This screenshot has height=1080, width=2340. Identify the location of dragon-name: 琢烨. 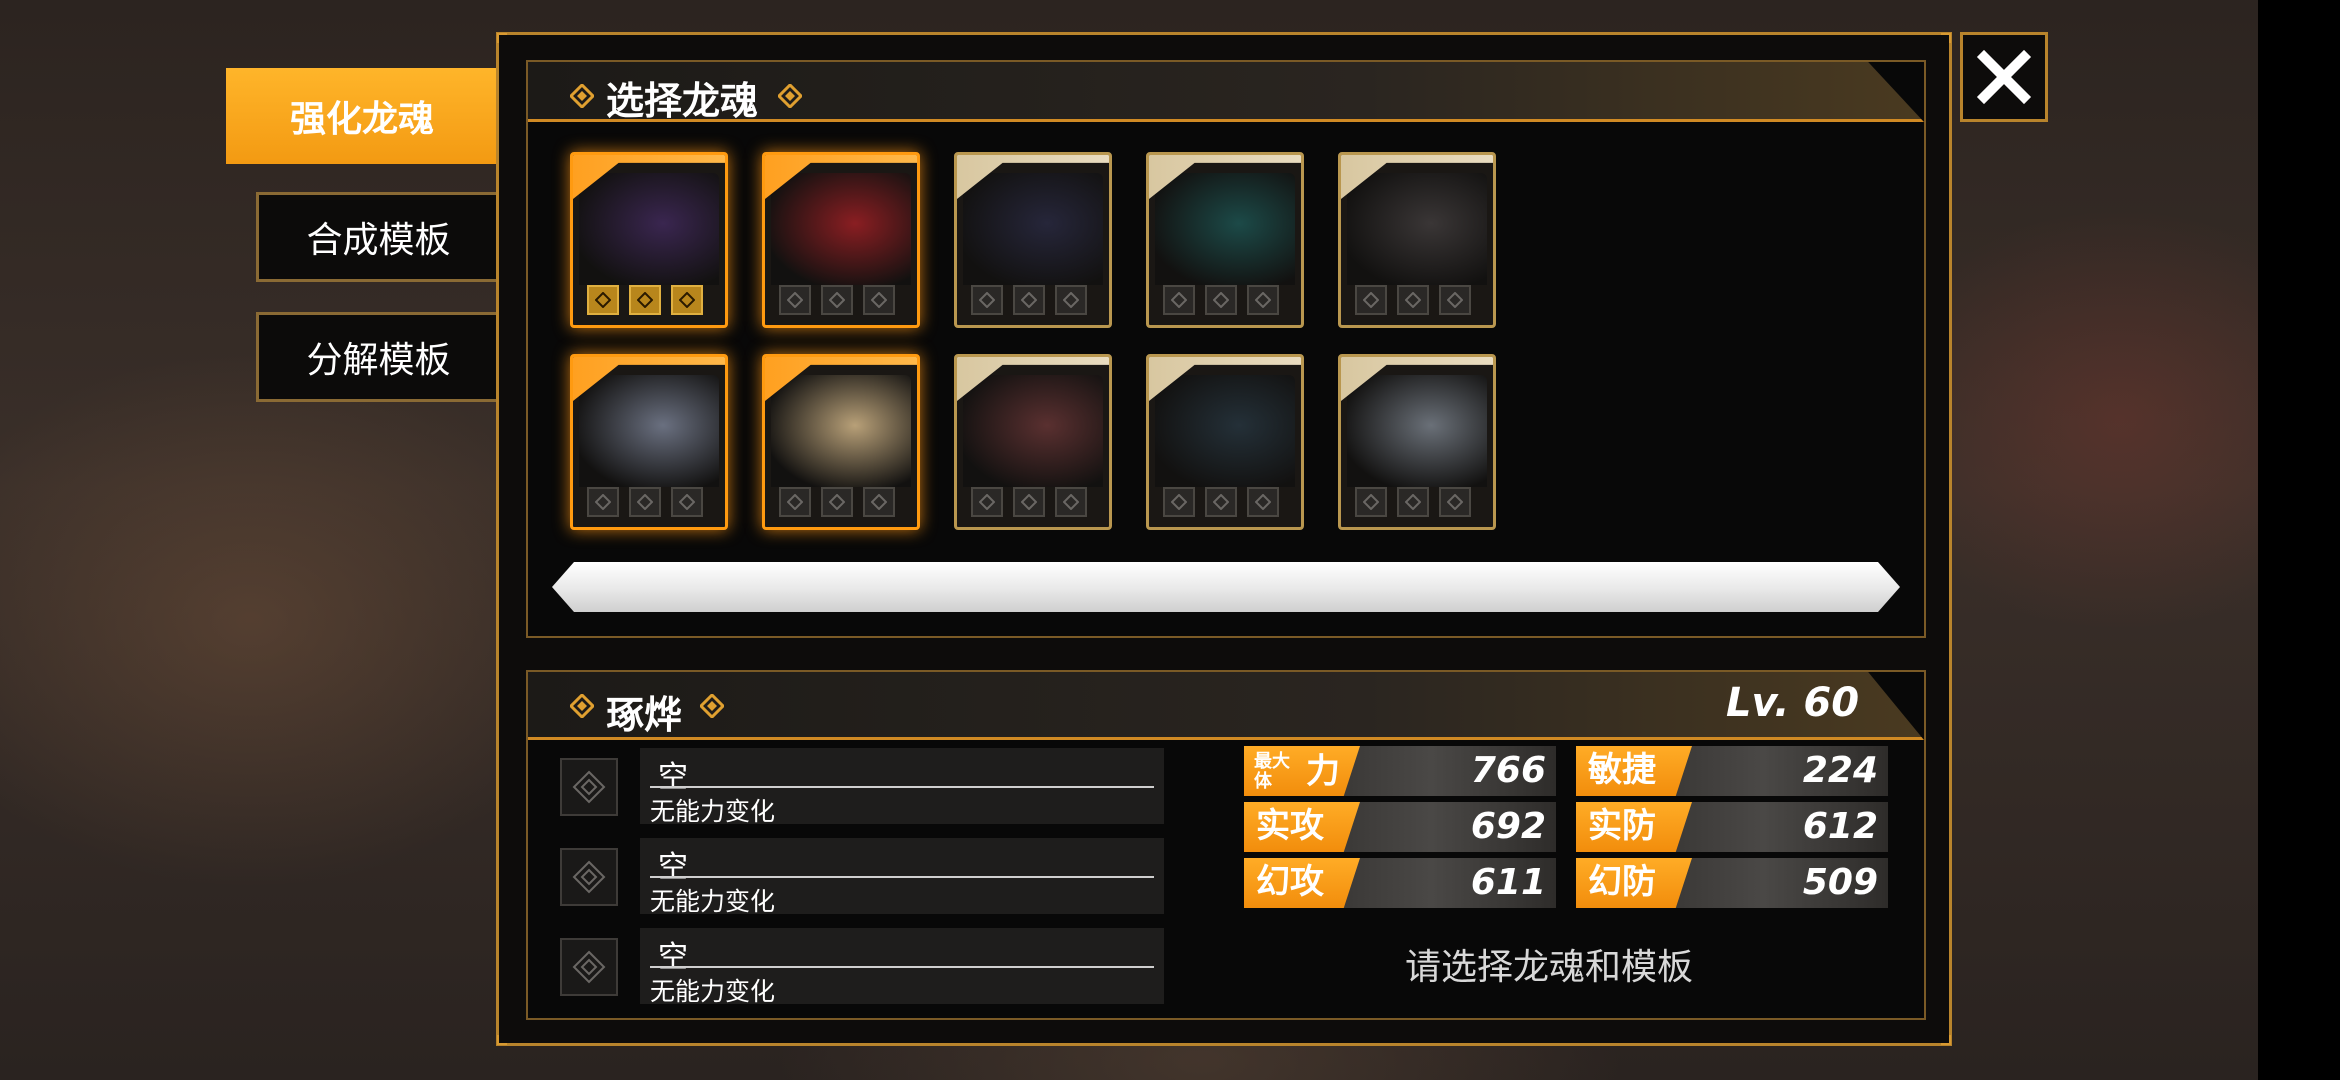
(644, 715).